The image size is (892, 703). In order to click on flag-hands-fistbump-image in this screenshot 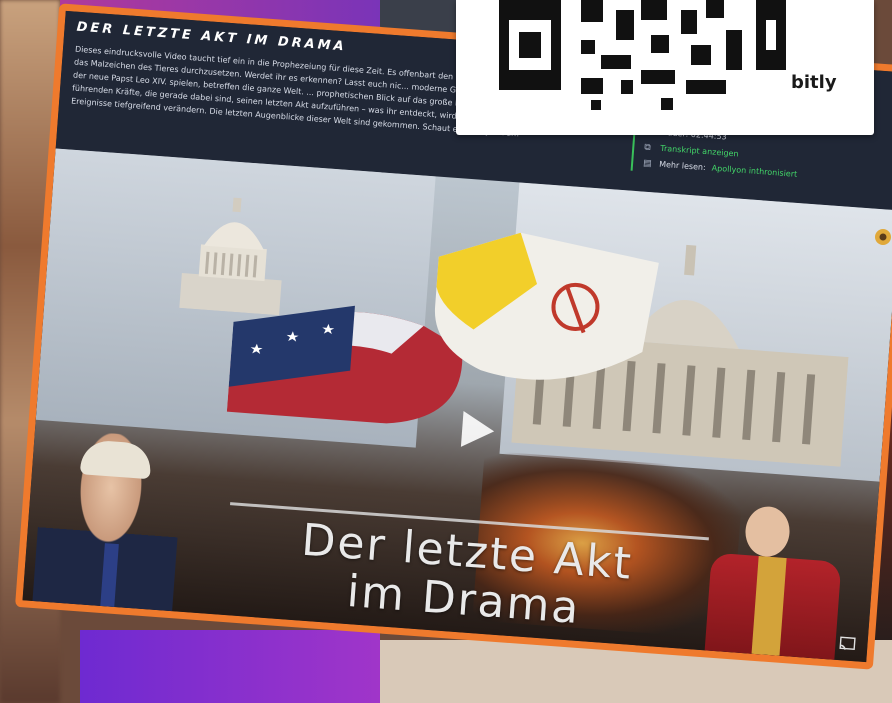, I will do `click(442, 328)`.